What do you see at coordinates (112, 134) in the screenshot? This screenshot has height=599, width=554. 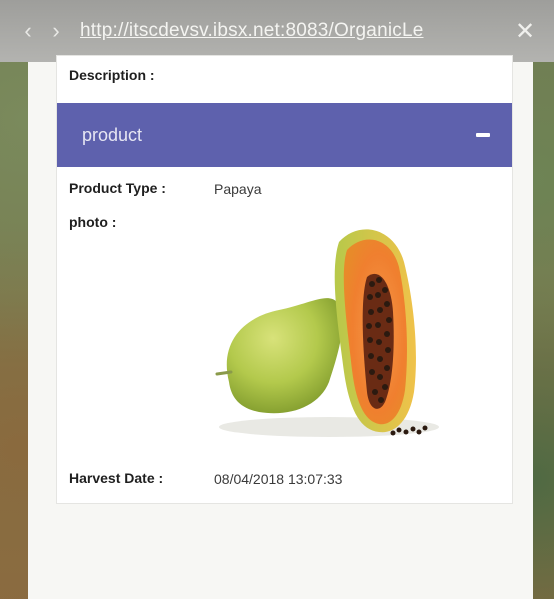 I see `panel-title: product` at bounding box center [112, 134].